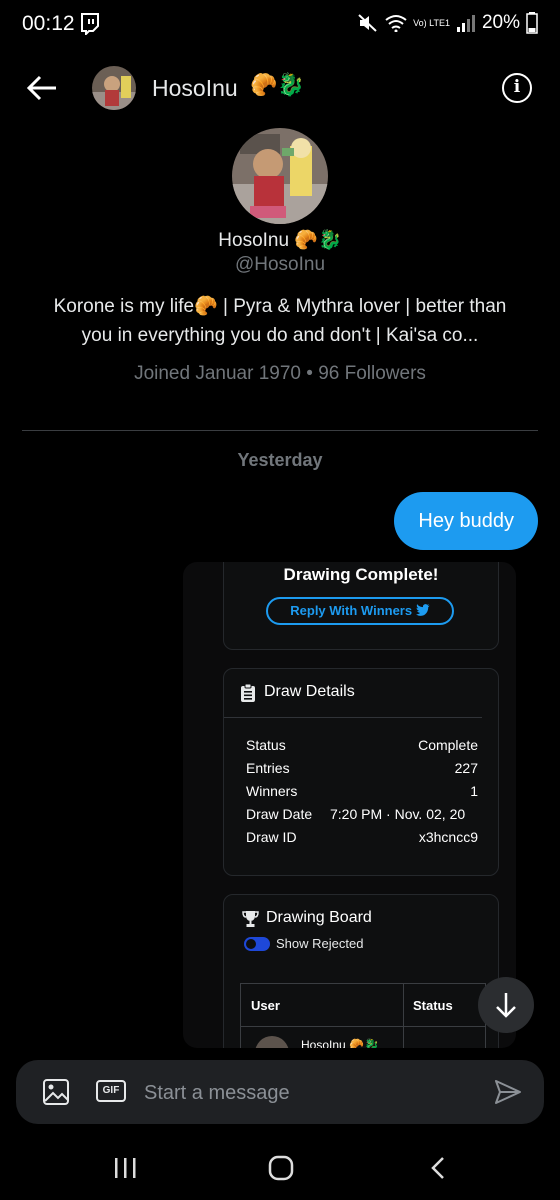 This screenshot has height=1200, width=560. I want to click on status-time: 00:12, so click(48, 23).